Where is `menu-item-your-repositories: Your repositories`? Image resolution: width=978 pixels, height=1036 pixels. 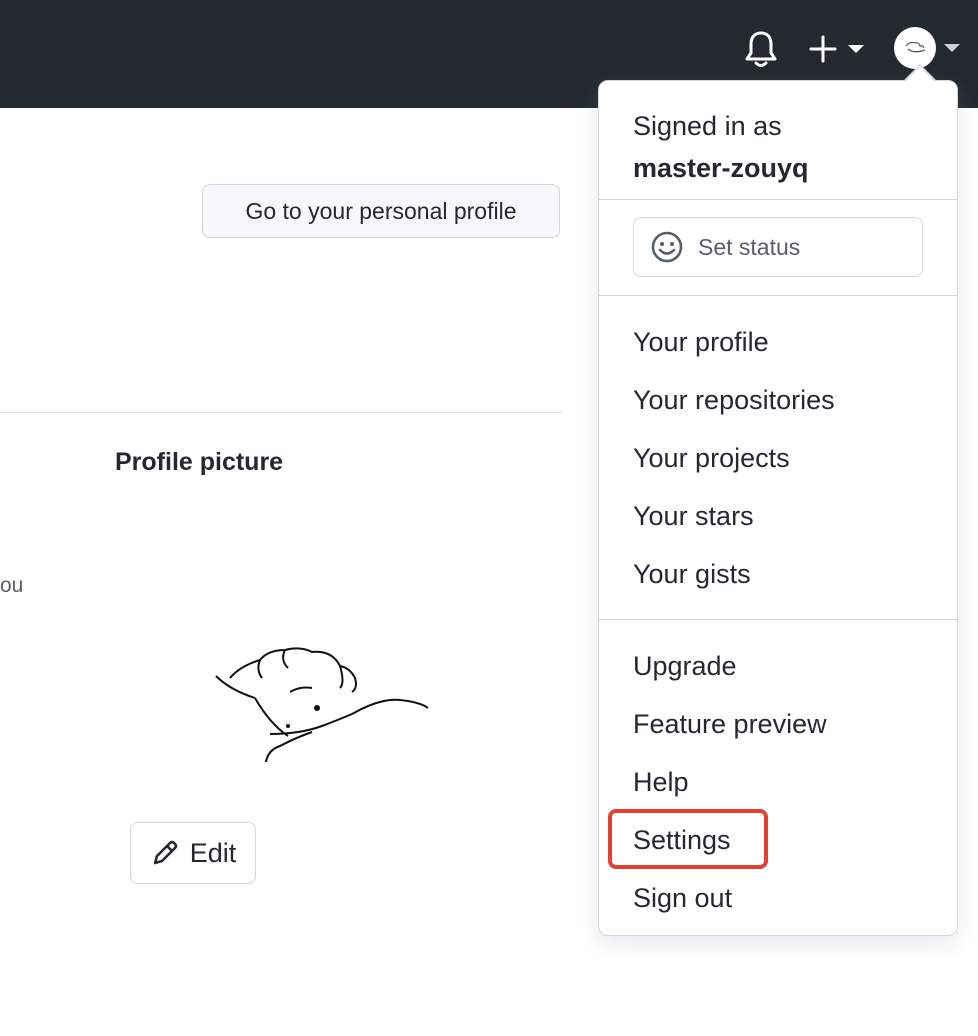 menu-item-your-repositories: Your repositories is located at coordinates (734, 400).